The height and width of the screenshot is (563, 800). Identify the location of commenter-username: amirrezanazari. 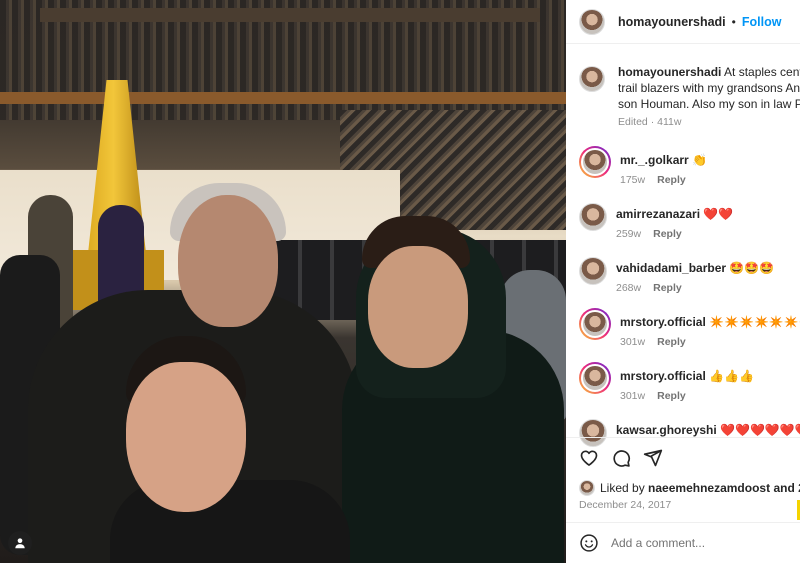
(658, 214).